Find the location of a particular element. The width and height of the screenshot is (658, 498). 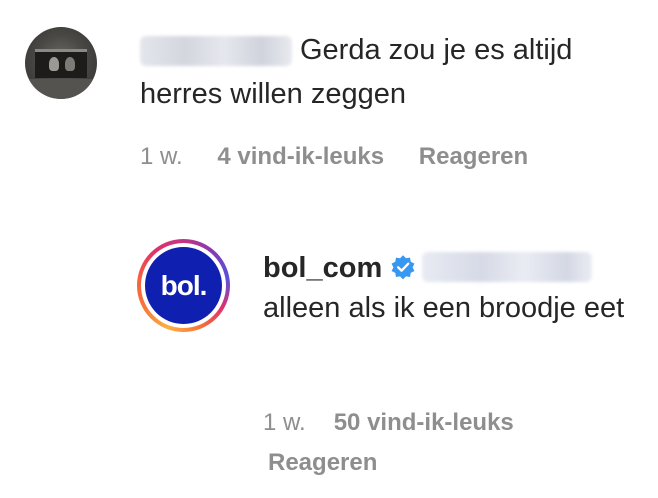

avatar-photo-window is located at coordinates (61, 63).